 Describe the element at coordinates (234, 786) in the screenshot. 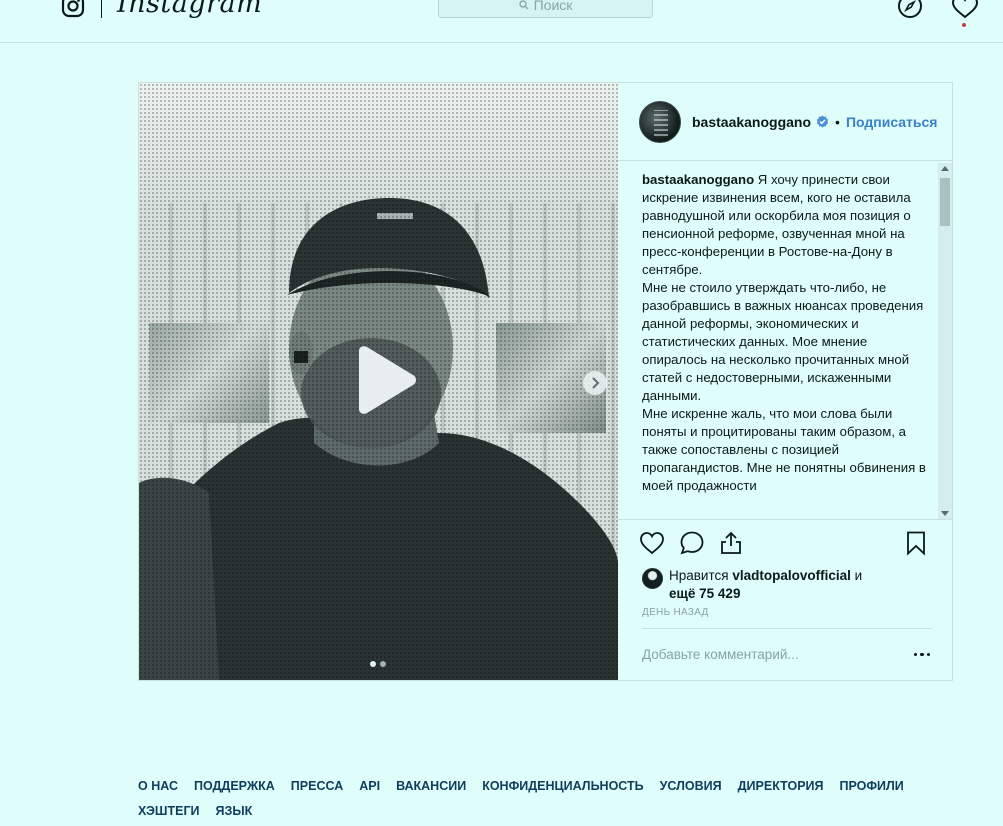

I see `footer-link-support: ПОДДЕРЖКА` at that location.